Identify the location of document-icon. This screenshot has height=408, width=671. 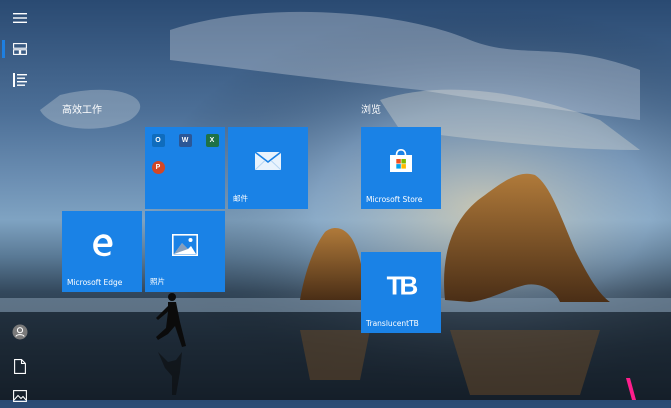
(20, 366).